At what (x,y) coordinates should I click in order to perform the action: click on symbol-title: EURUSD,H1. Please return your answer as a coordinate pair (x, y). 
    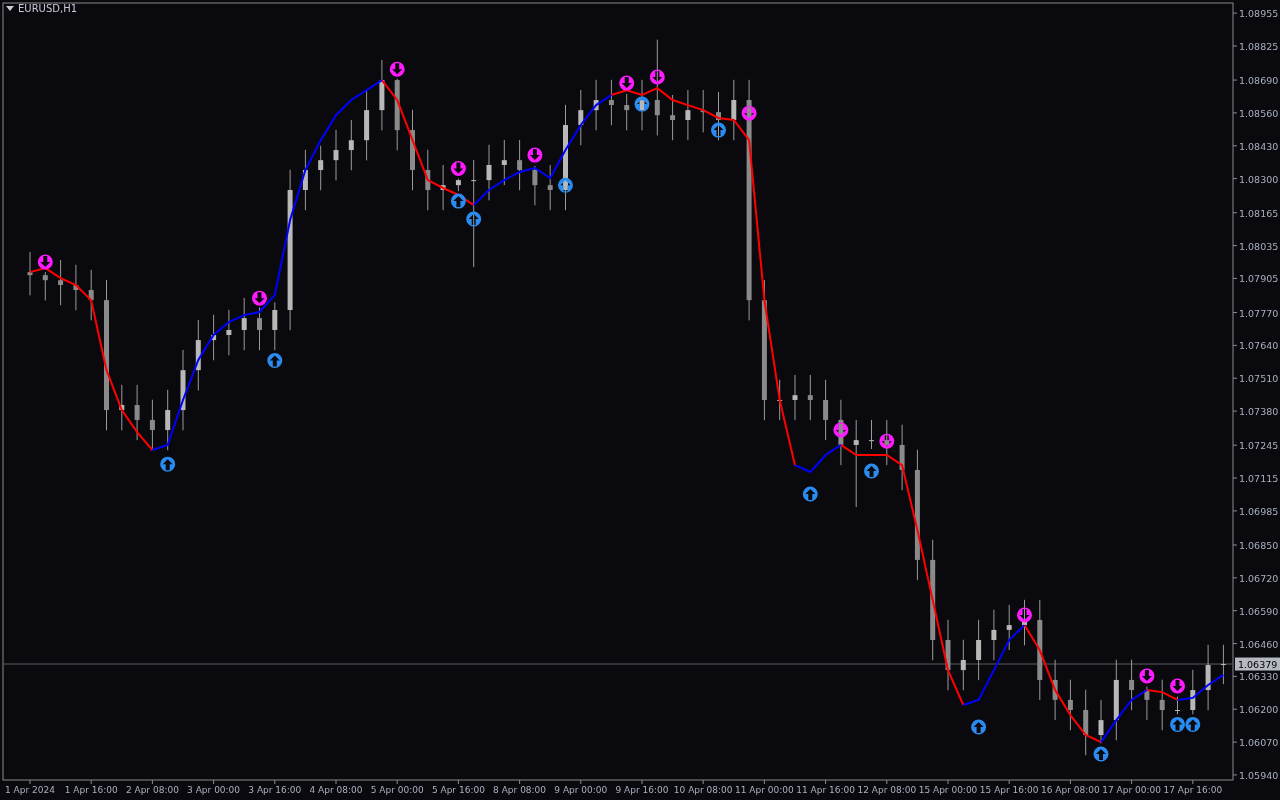
    Looking at the image, I should click on (47, 8).